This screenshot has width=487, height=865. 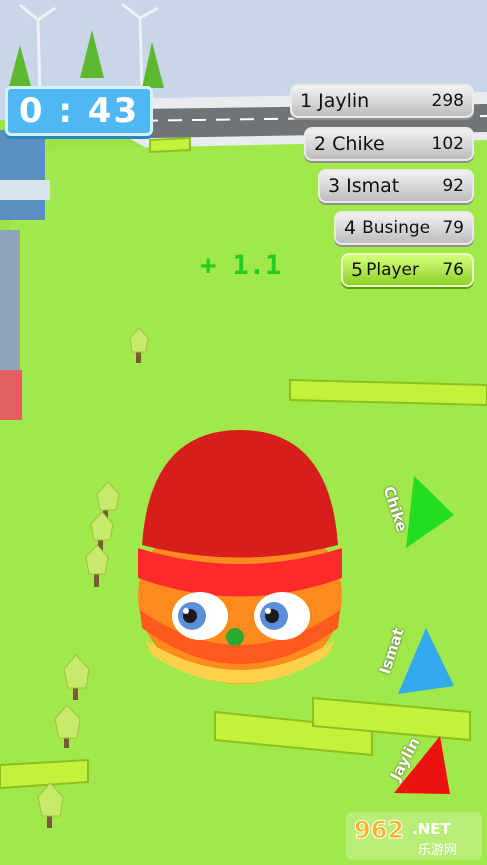 What do you see at coordinates (382, 101) in the screenshot?
I see `leaderboard-row: 1 Jaylin 298` at bounding box center [382, 101].